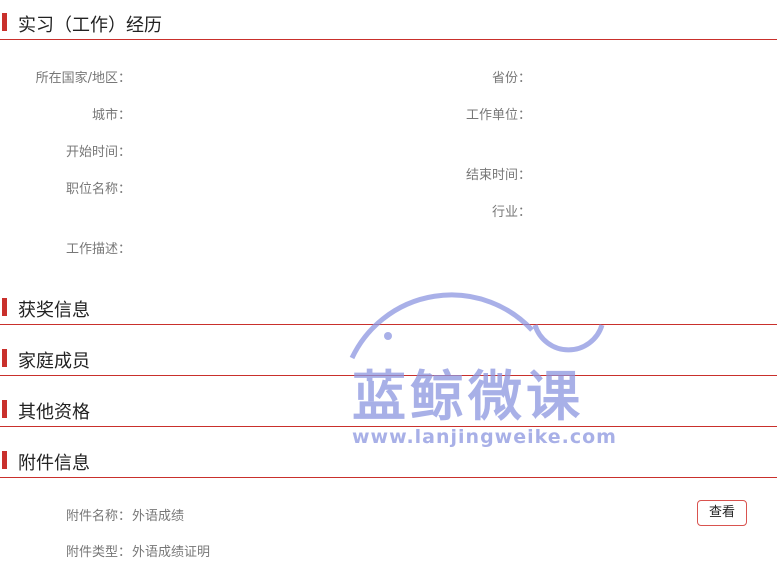  What do you see at coordinates (722, 513) in the screenshot?
I see `view-attachment-button: 查看` at bounding box center [722, 513].